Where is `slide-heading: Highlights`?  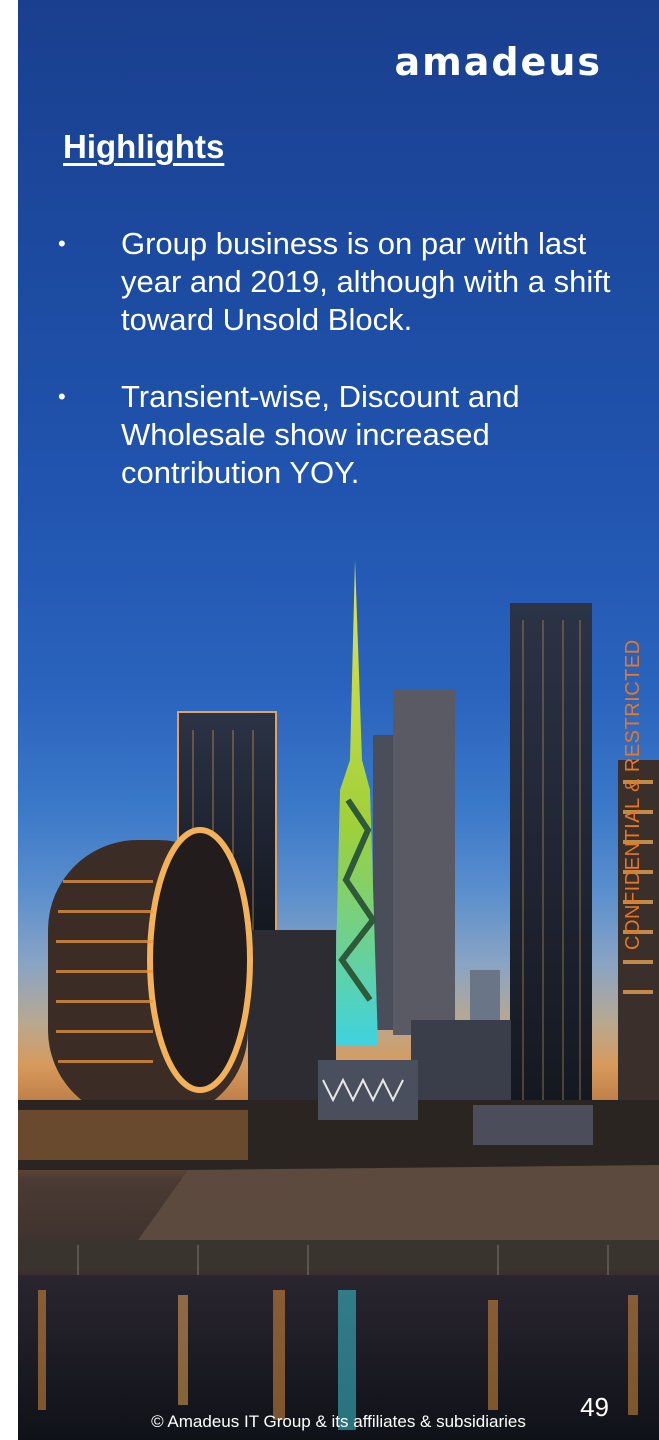 slide-heading: Highlights is located at coordinates (144, 146).